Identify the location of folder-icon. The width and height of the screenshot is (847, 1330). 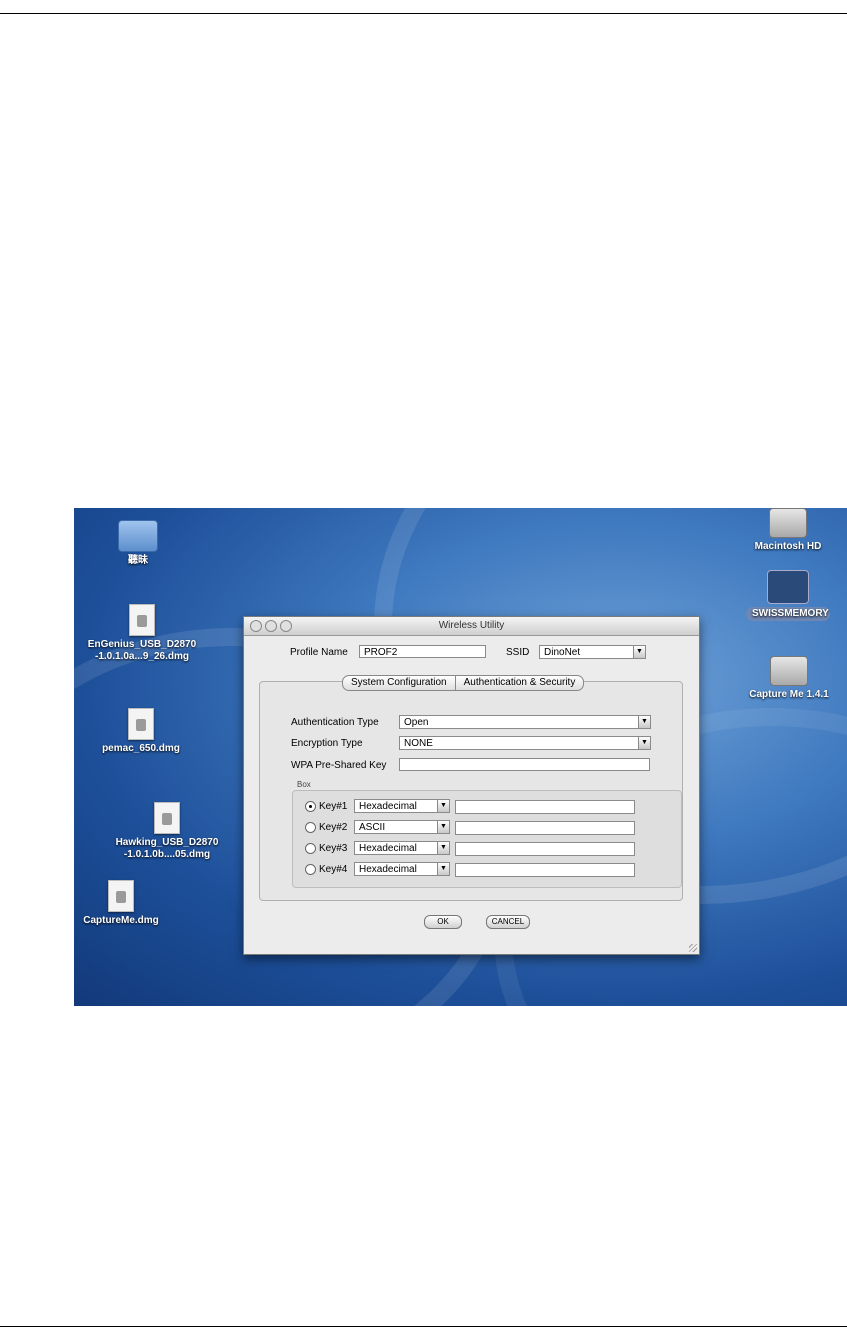
(138, 536).